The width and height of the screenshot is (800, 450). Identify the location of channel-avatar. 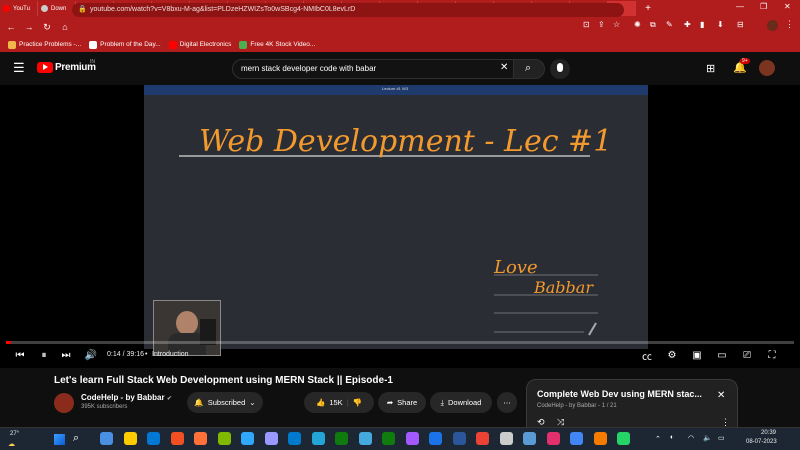
(64, 403).